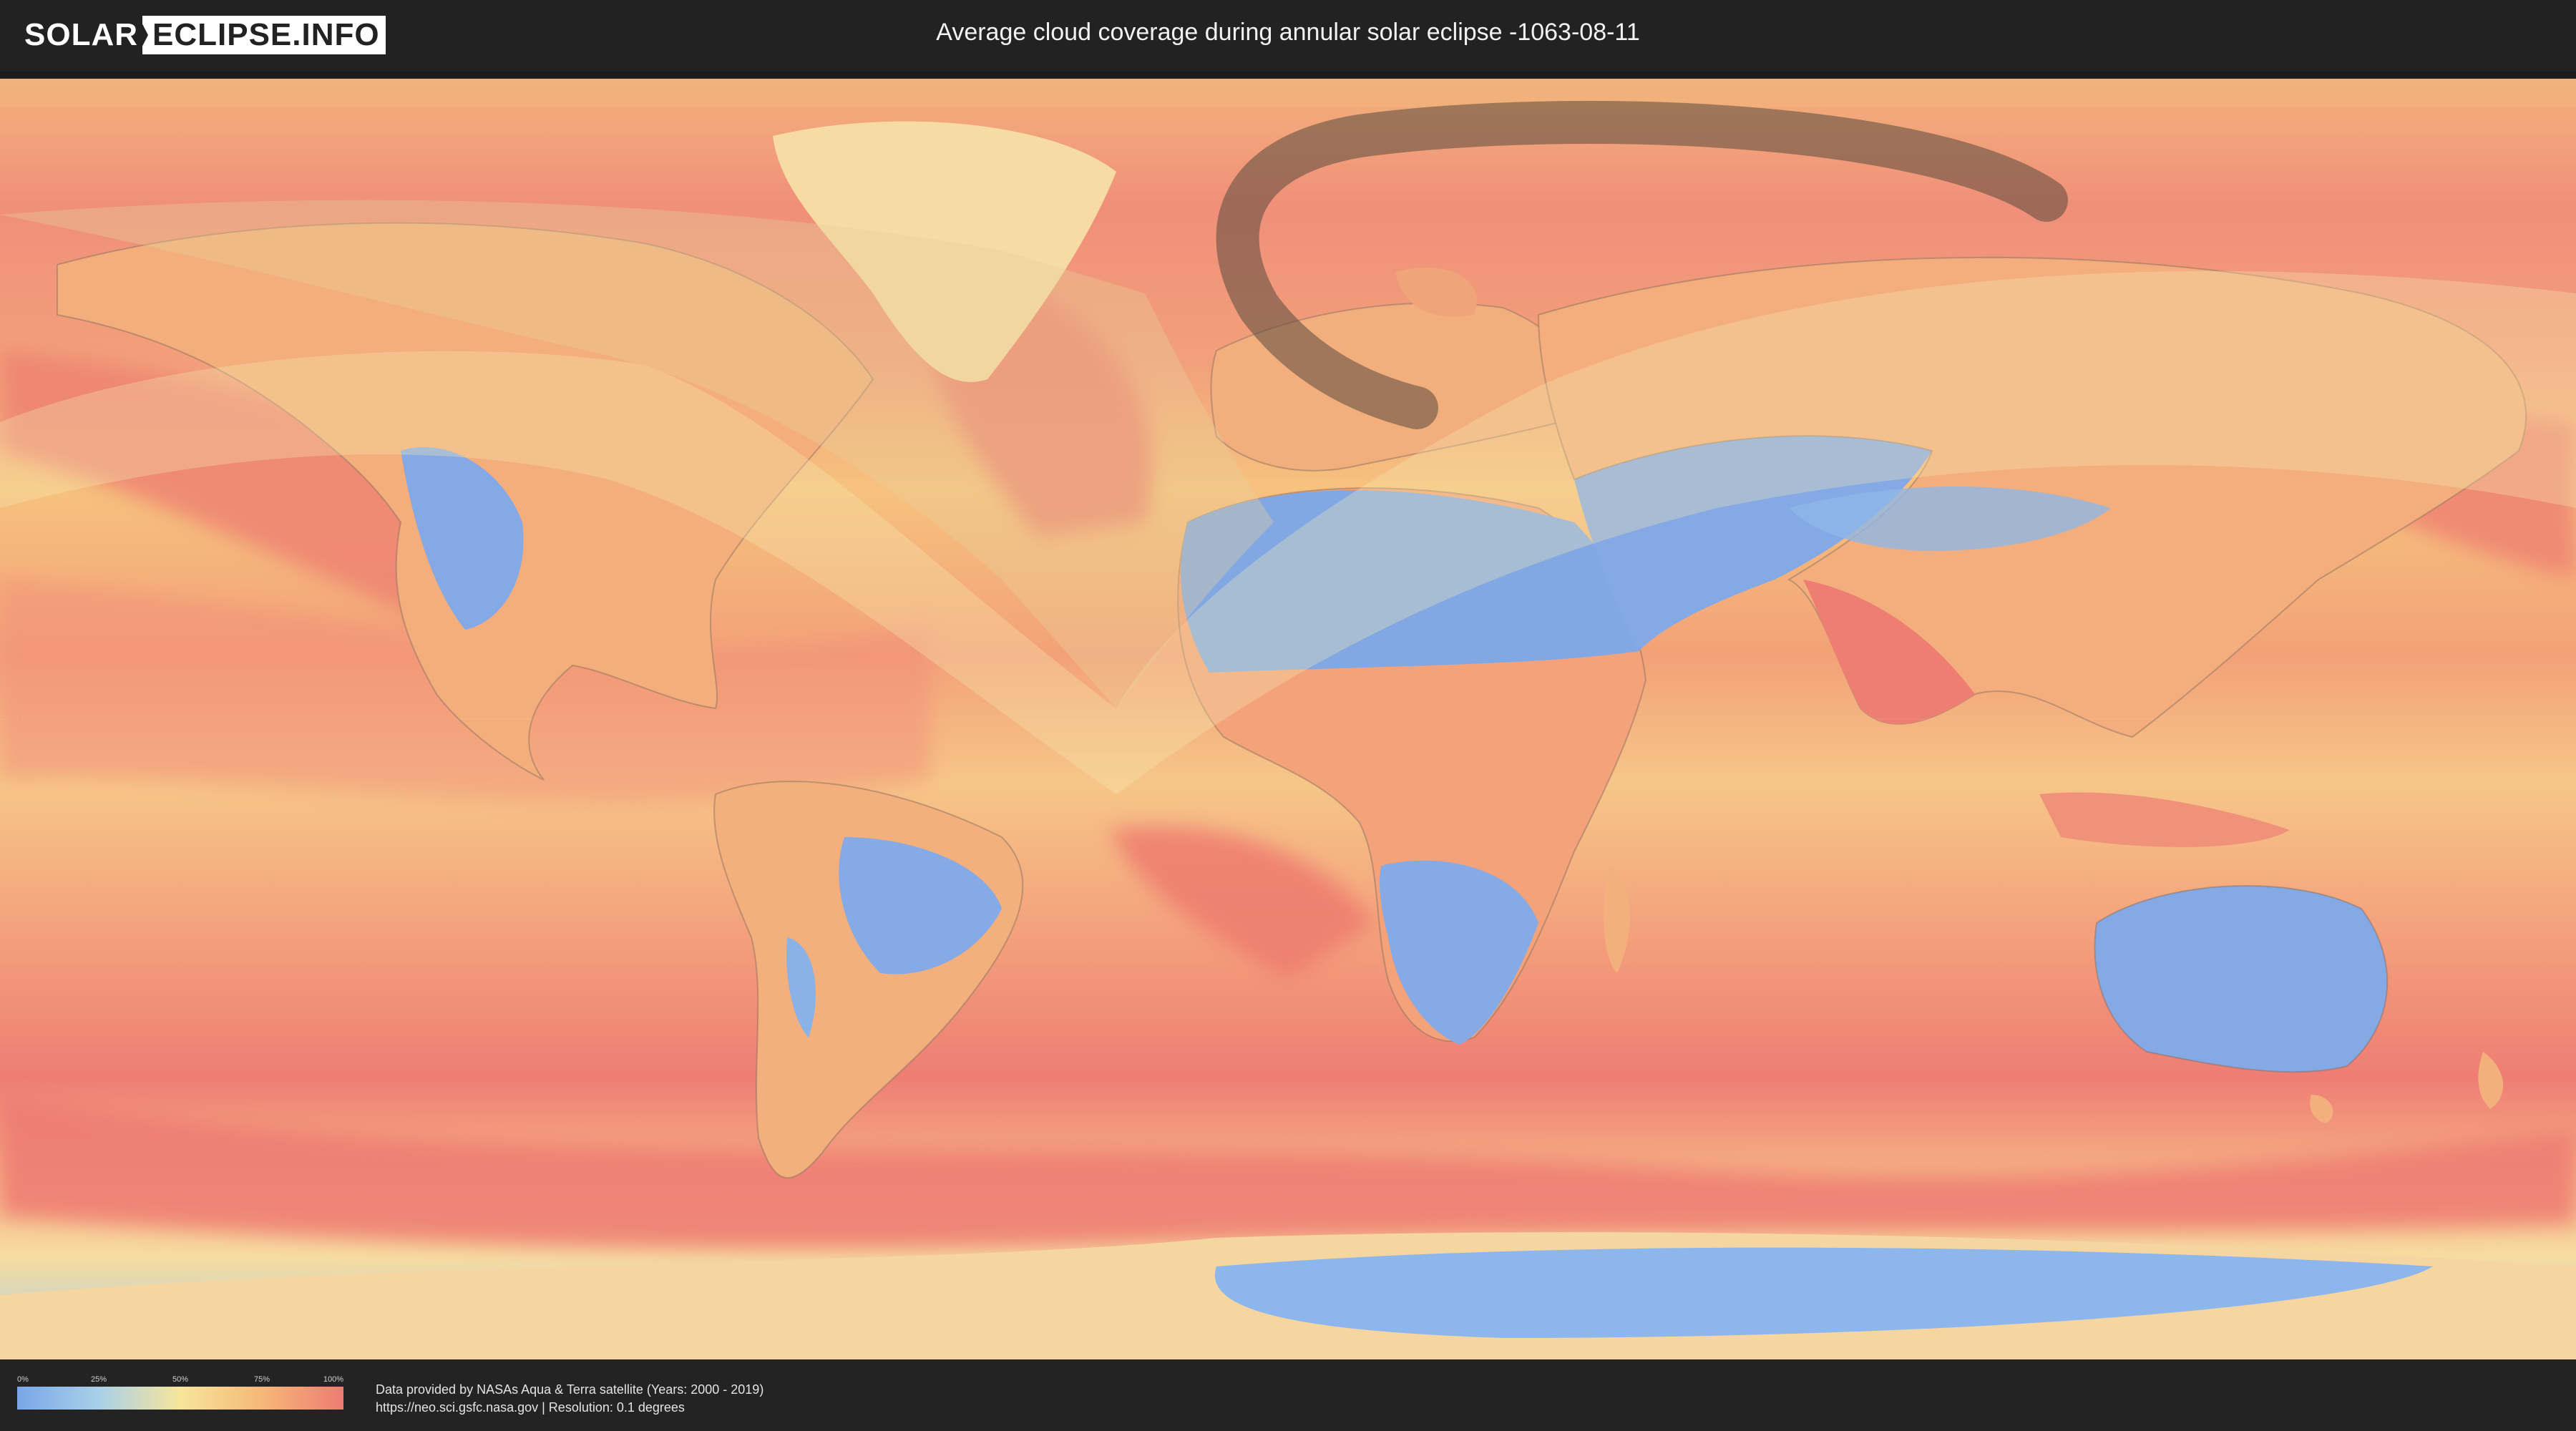 The height and width of the screenshot is (1431, 2576). What do you see at coordinates (180, 1398) in the screenshot?
I see `legend-gradient-bar` at bounding box center [180, 1398].